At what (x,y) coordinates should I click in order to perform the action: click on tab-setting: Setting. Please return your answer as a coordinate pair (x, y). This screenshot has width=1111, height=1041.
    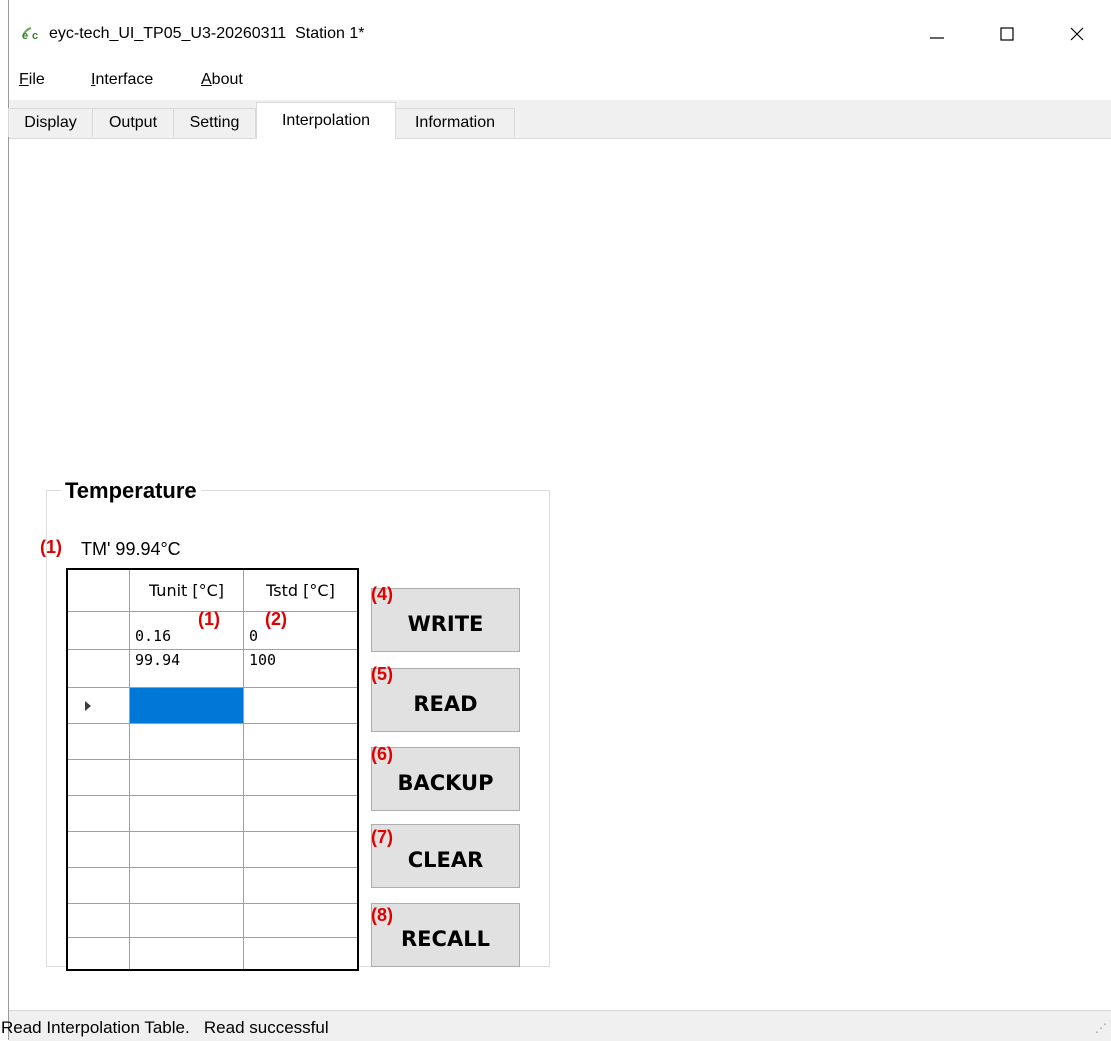
    Looking at the image, I should click on (214, 122).